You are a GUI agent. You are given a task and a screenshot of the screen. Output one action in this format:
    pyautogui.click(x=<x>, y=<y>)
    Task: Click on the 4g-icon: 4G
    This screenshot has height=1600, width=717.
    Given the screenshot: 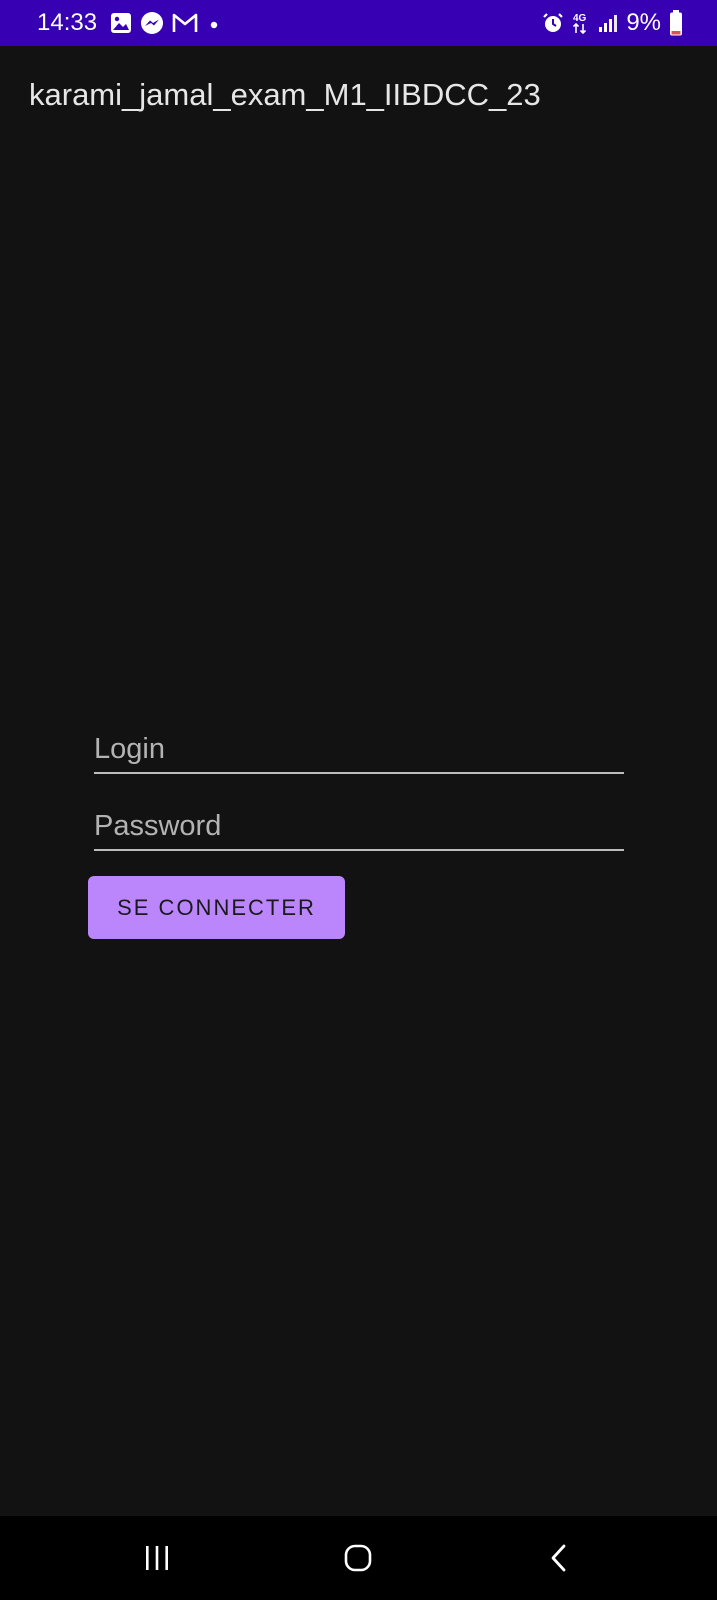 What is the action you would take?
    pyautogui.click(x=581, y=23)
    